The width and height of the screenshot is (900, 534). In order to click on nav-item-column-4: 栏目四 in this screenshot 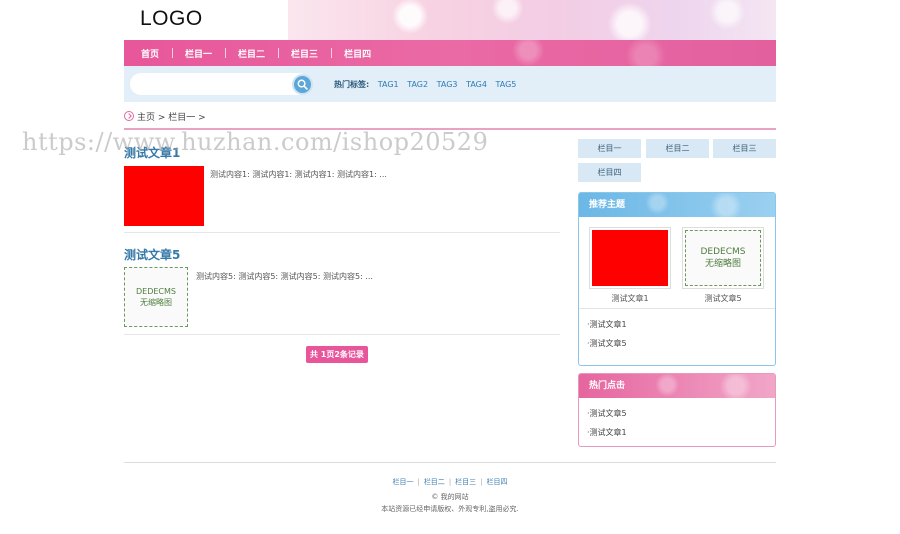, I will do `click(357, 53)`.